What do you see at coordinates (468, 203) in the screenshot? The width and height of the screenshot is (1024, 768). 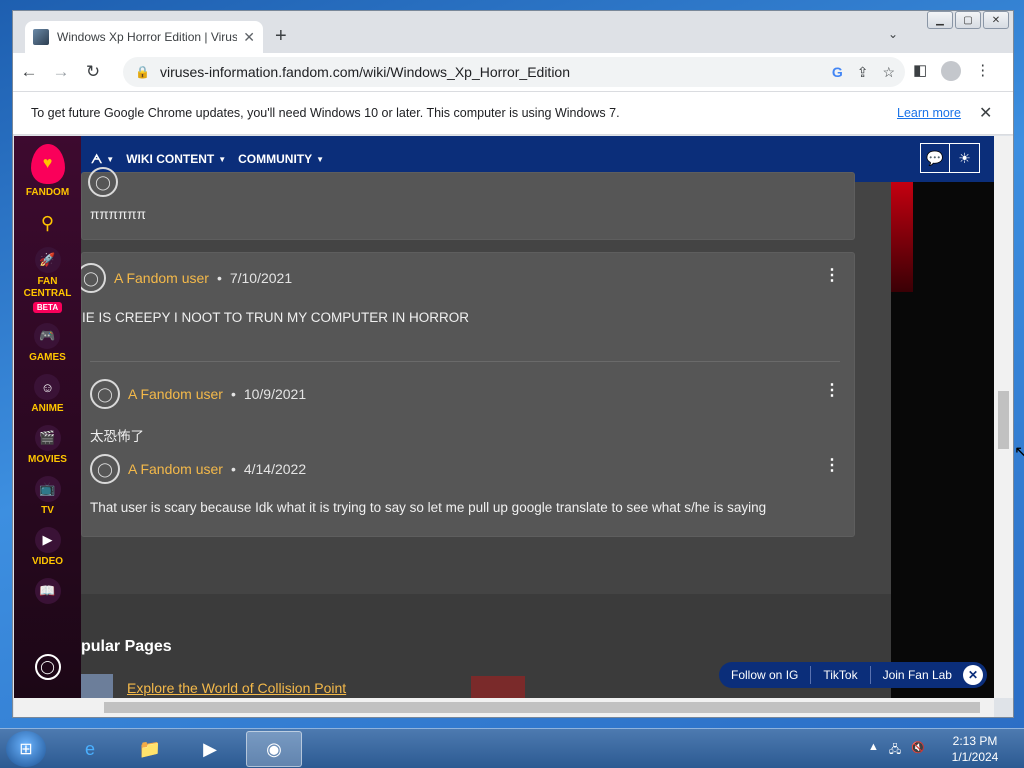 I see `comment-card-top: ◯ ππππππ` at bounding box center [468, 203].